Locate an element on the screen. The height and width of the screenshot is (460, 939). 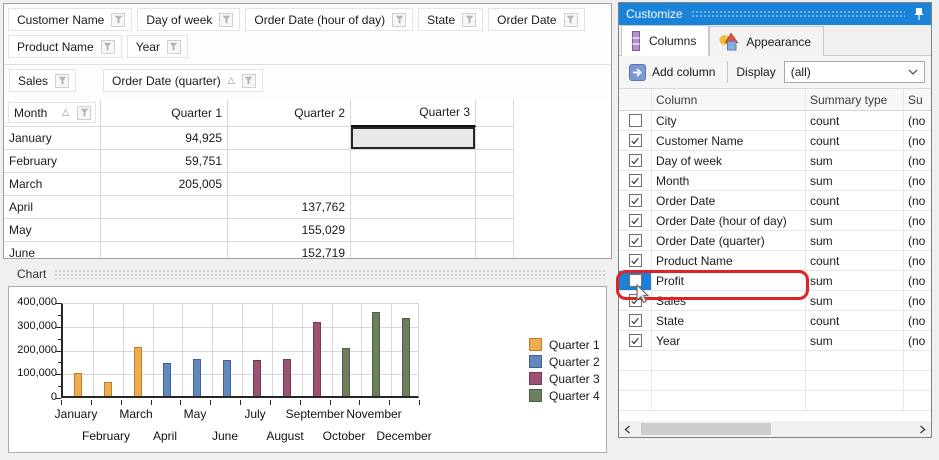
filter-field-day-of-week: Day of week is located at coordinates (189, 19).